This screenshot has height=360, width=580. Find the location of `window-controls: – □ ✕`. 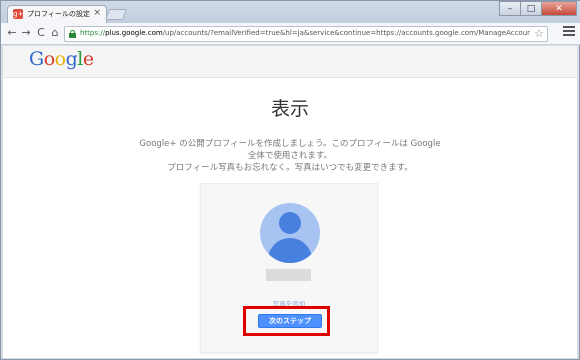

window-controls: – □ ✕ is located at coordinates (538, 9).